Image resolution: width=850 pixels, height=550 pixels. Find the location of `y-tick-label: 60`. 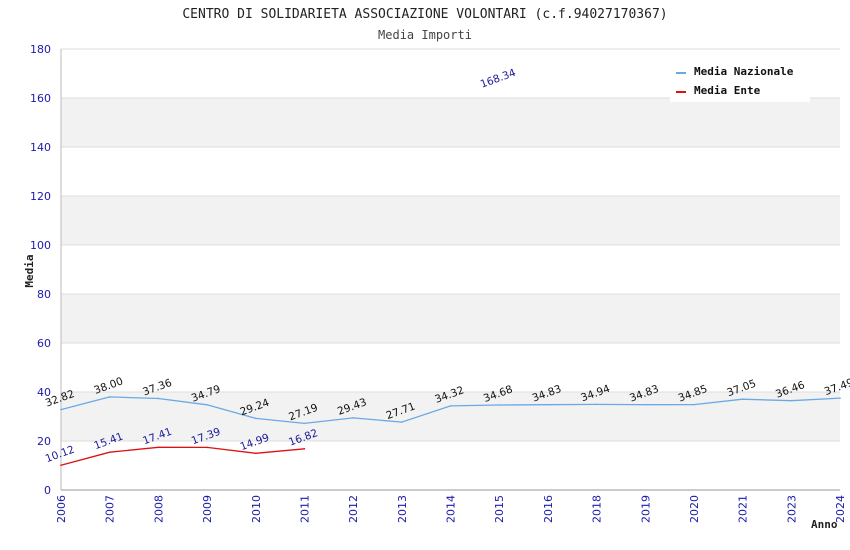

y-tick-label: 60 is located at coordinates (44, 343).